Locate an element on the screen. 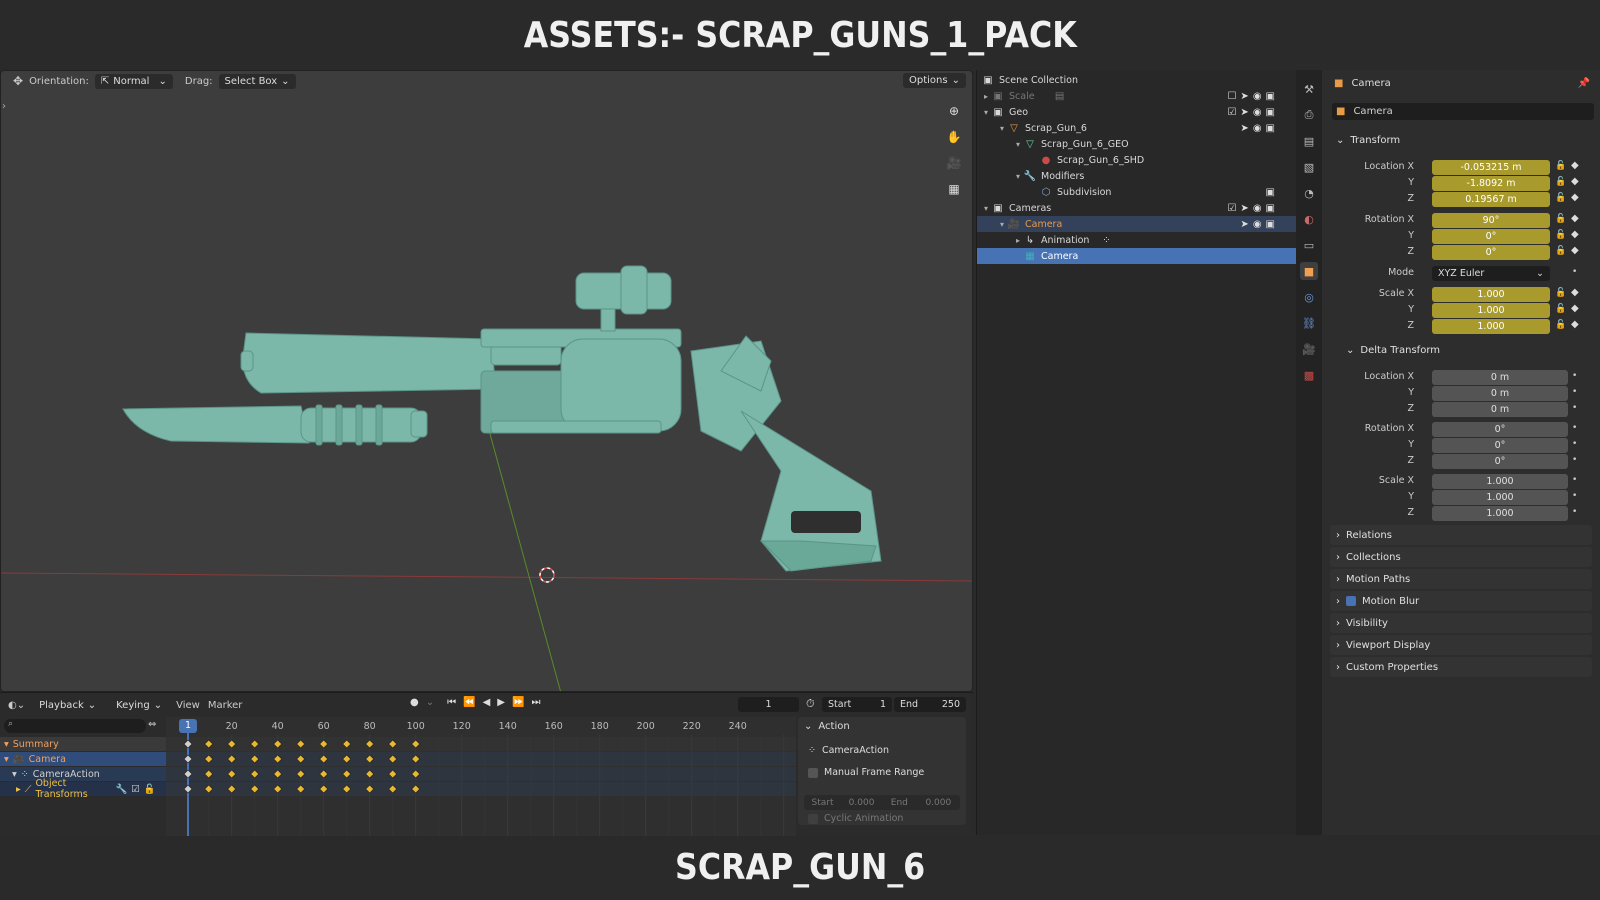 This screenshot has height=900, width=1600. next-keyframe-icon: ⏩ is located at coordinates (518, 702).